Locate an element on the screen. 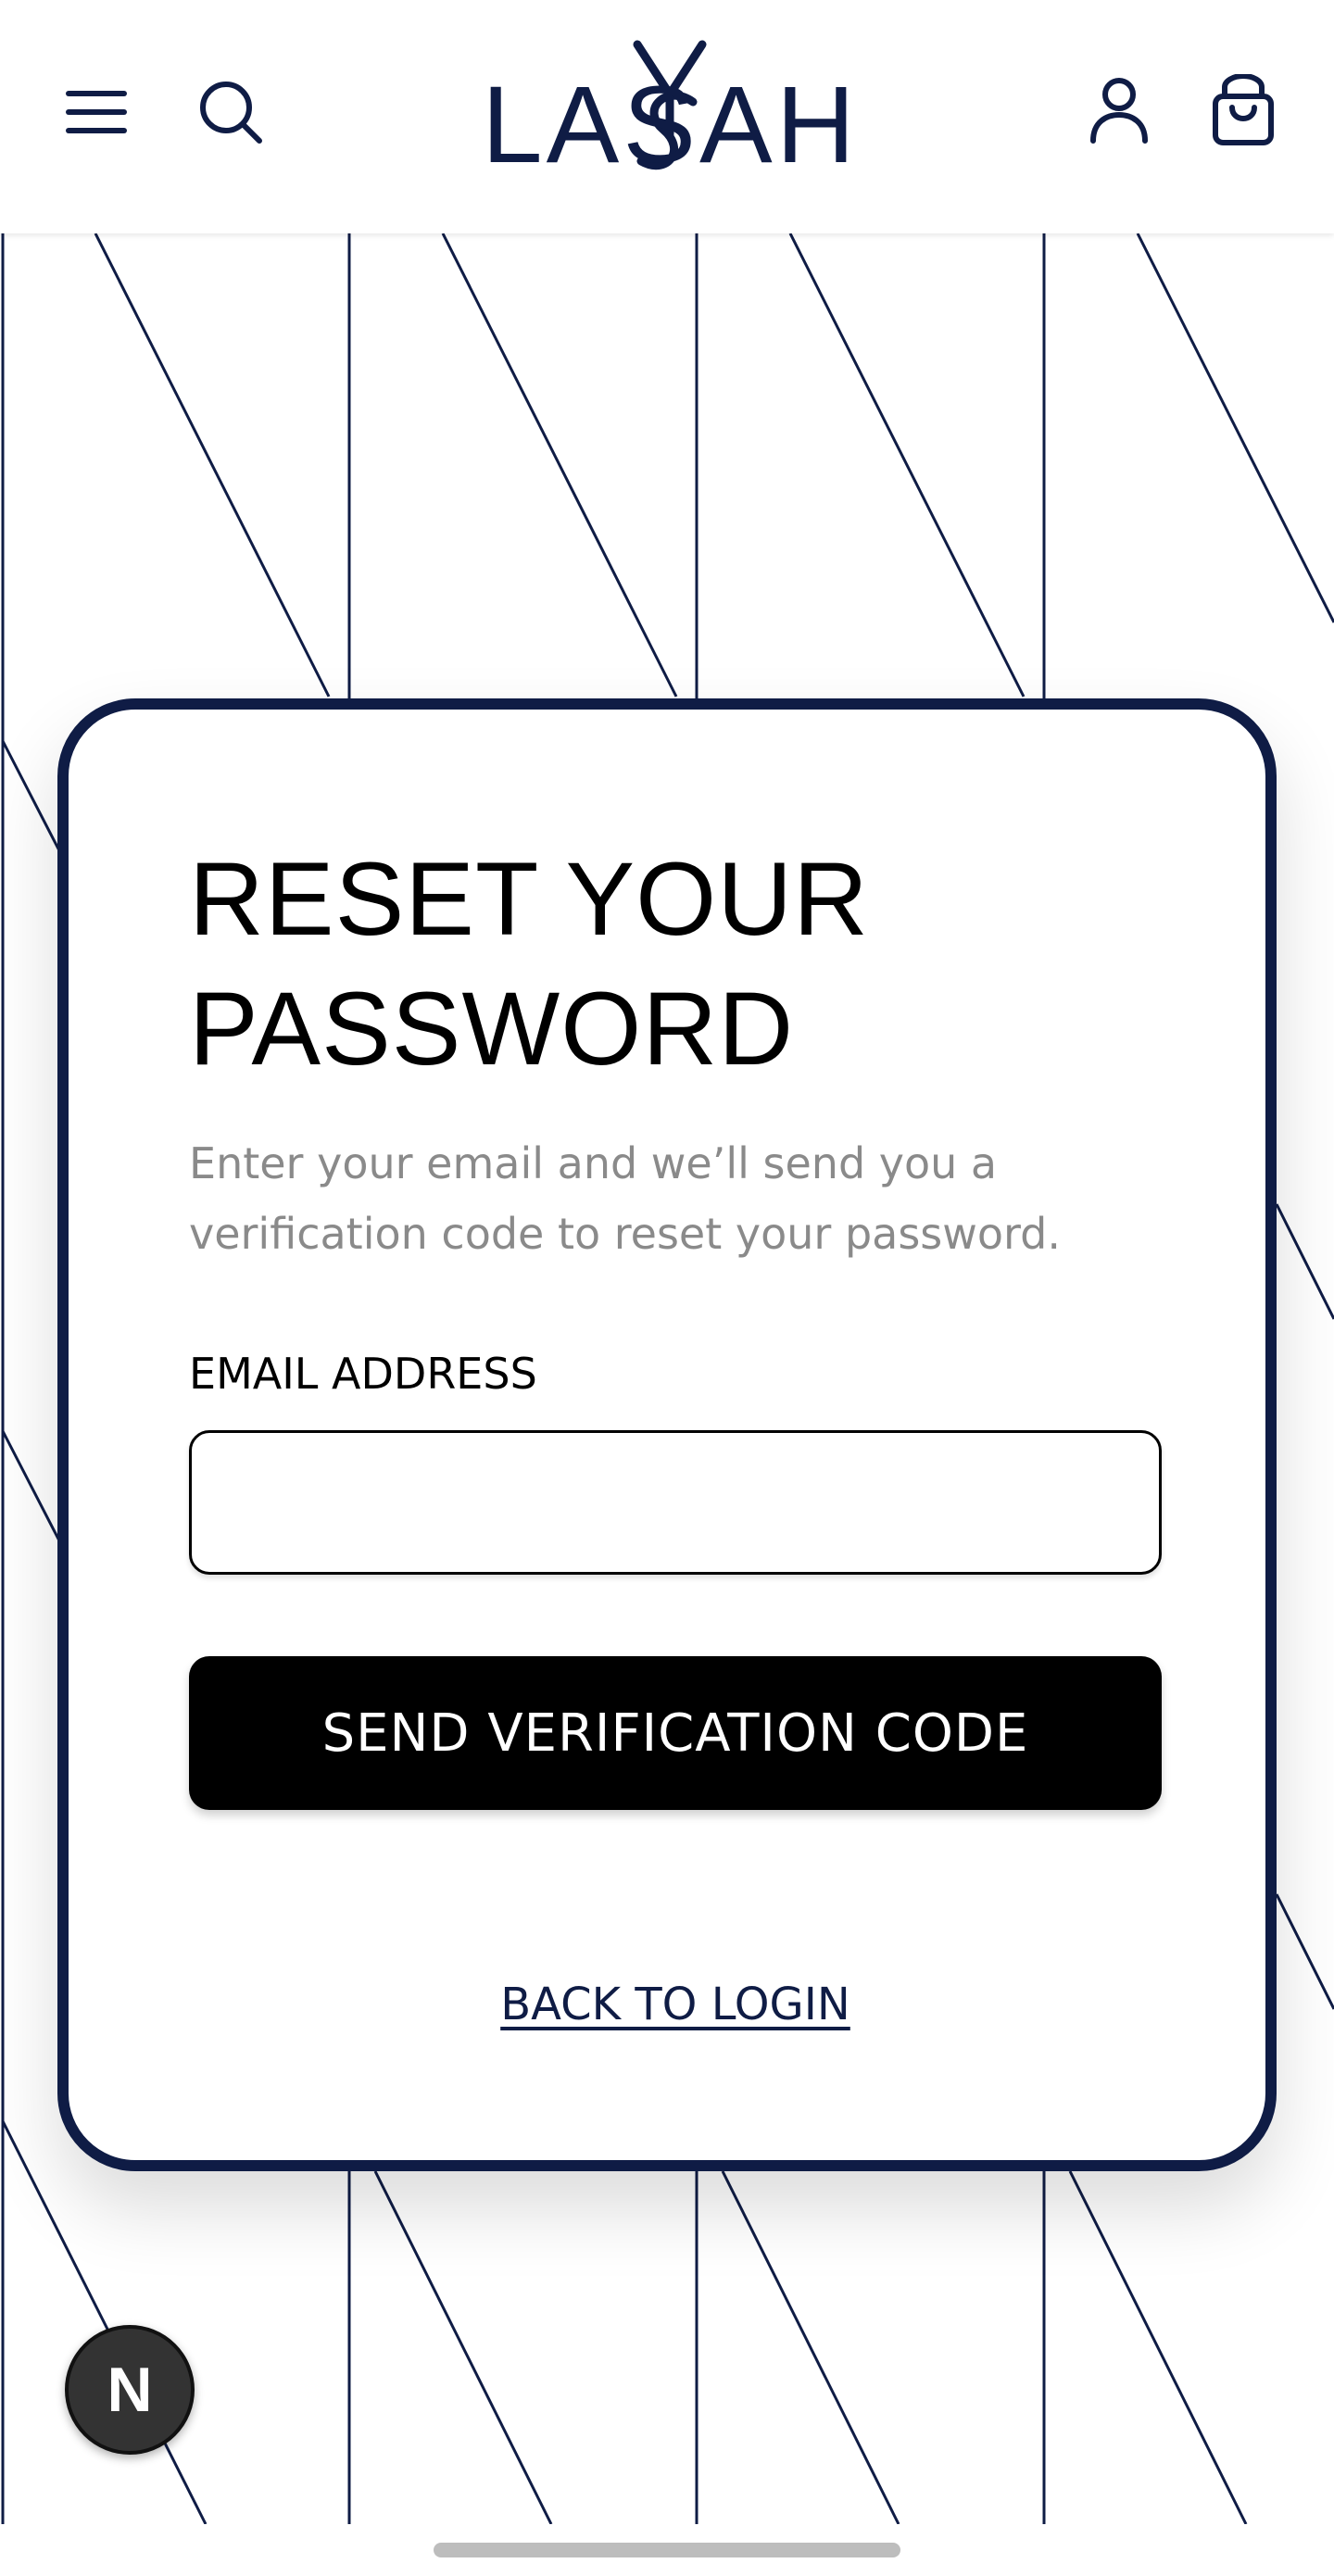  email-label: EMAIL ADDRESS is located at coordinates (363, 1374).